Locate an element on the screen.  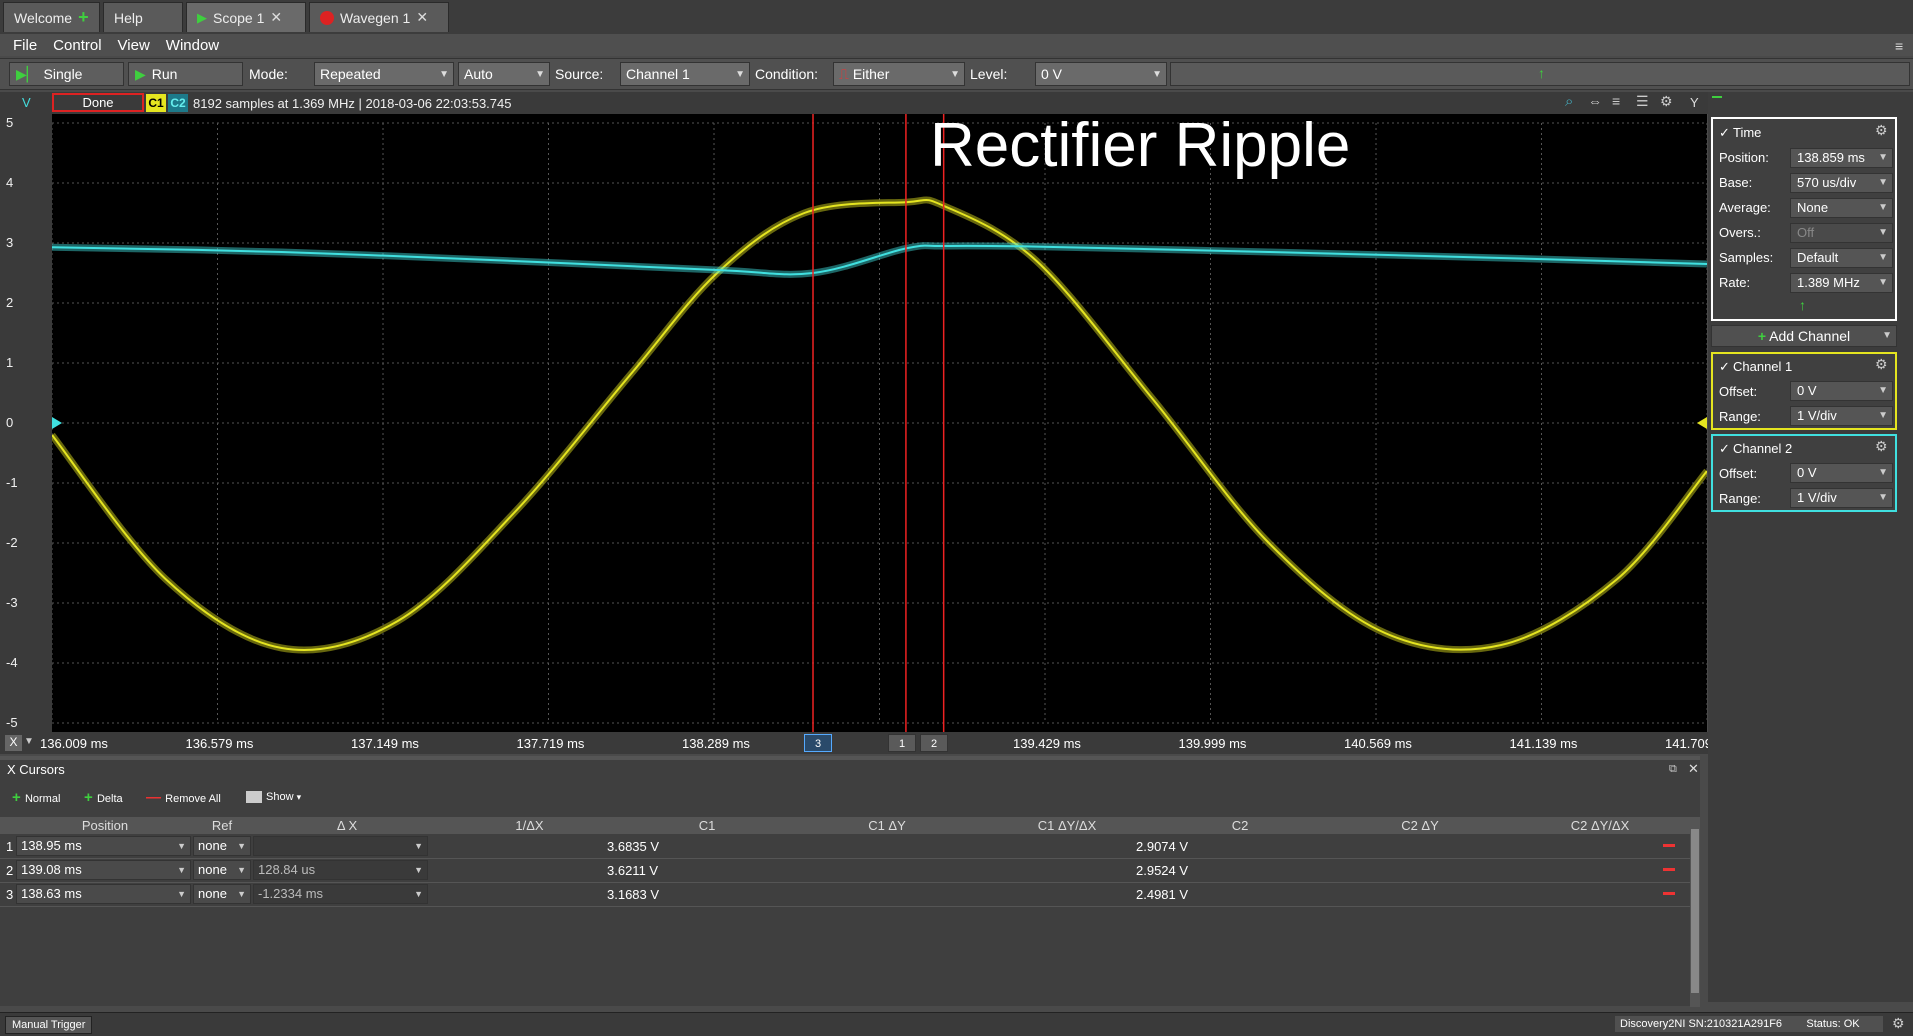
time-row-field: 138.859 ms ▼ is located at coordinates (1841, 158).